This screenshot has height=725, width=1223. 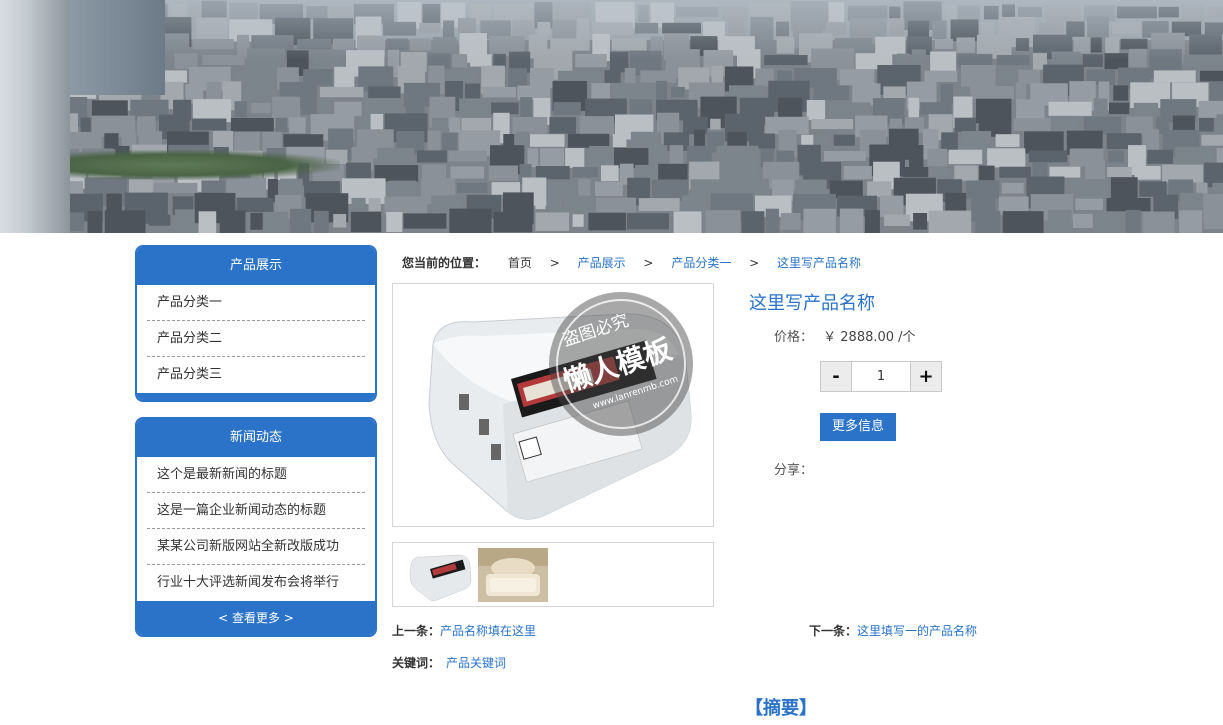 I want to click on previous-item: 上一条：产品名称填在这里, so click(x=464, y=630).